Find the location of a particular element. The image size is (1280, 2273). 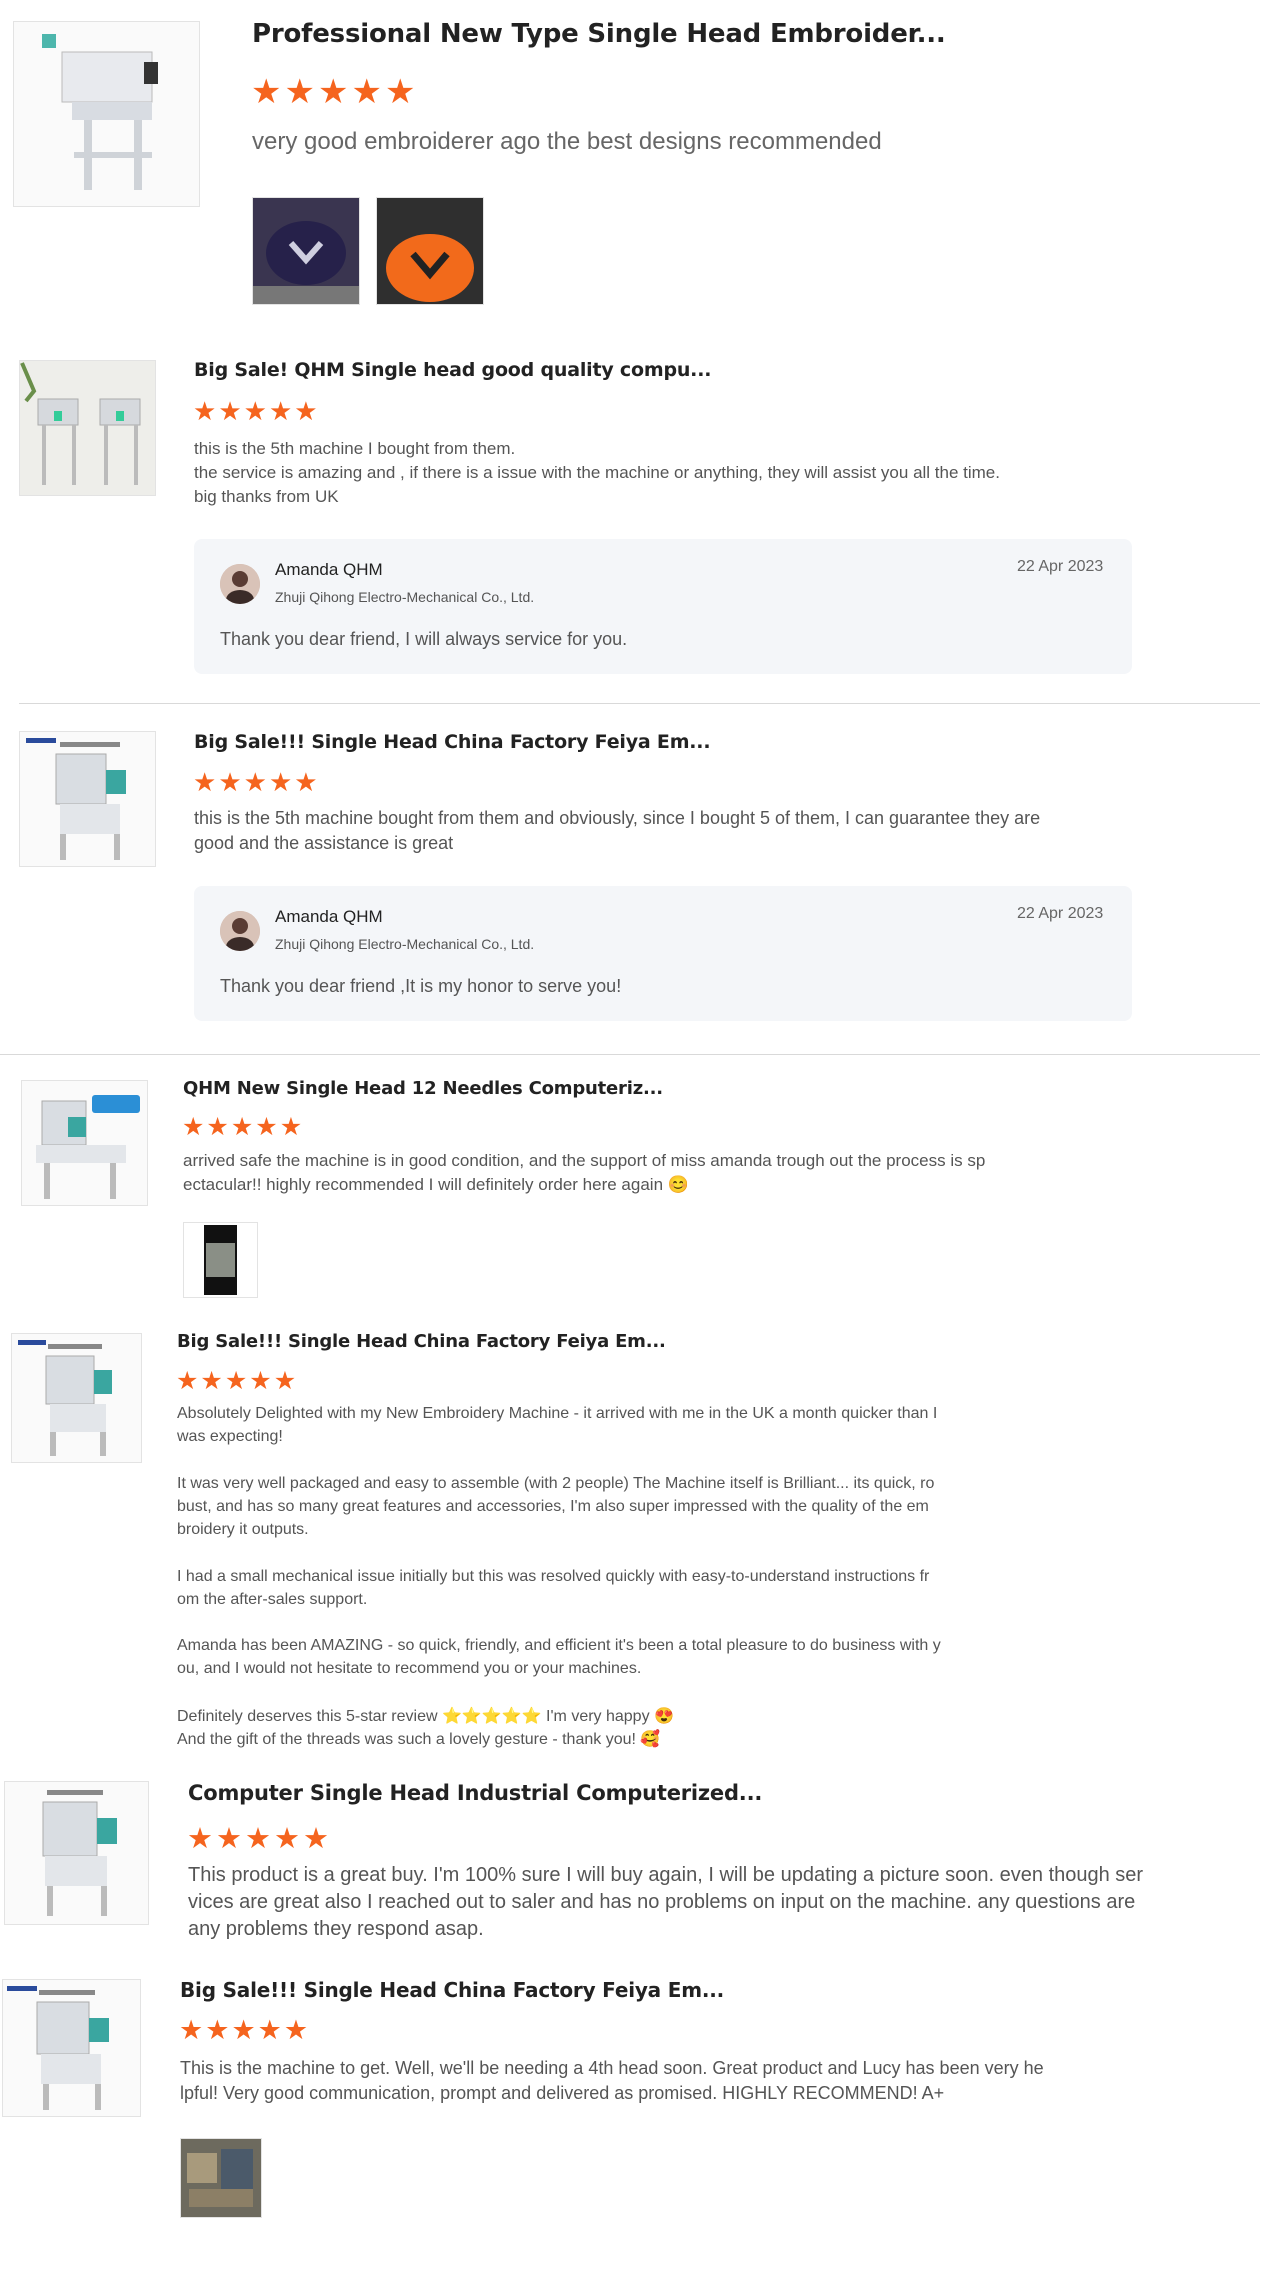

review-text-line: any problems they respond asap. is located at coordinates (336, 1929).